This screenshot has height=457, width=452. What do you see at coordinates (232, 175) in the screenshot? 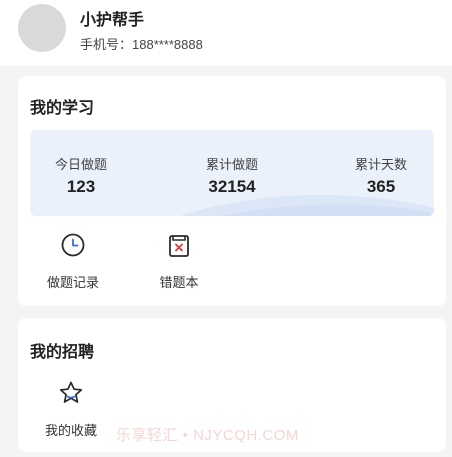
I see `stat-total-questions: 累计做题 32154` at bounding box center [232, 175].